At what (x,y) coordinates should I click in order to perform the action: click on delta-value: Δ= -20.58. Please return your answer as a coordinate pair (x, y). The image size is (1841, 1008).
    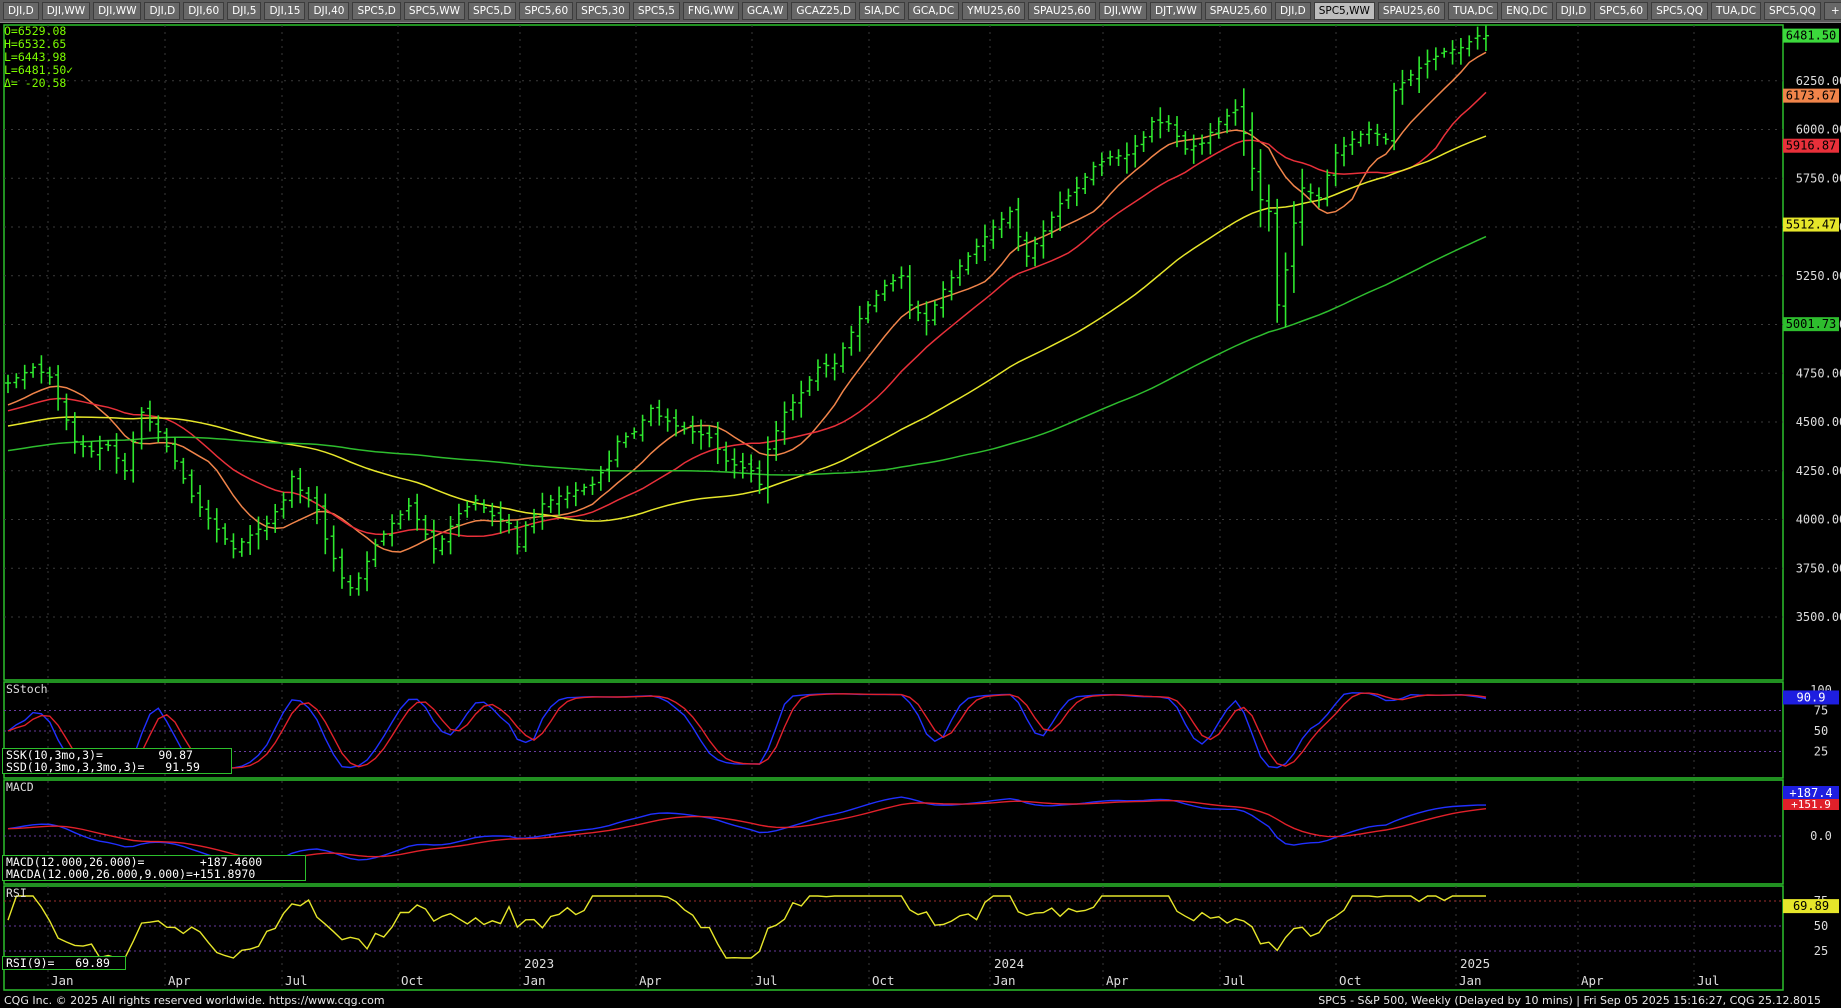
    Looking at the image, I should click on (35, 83).